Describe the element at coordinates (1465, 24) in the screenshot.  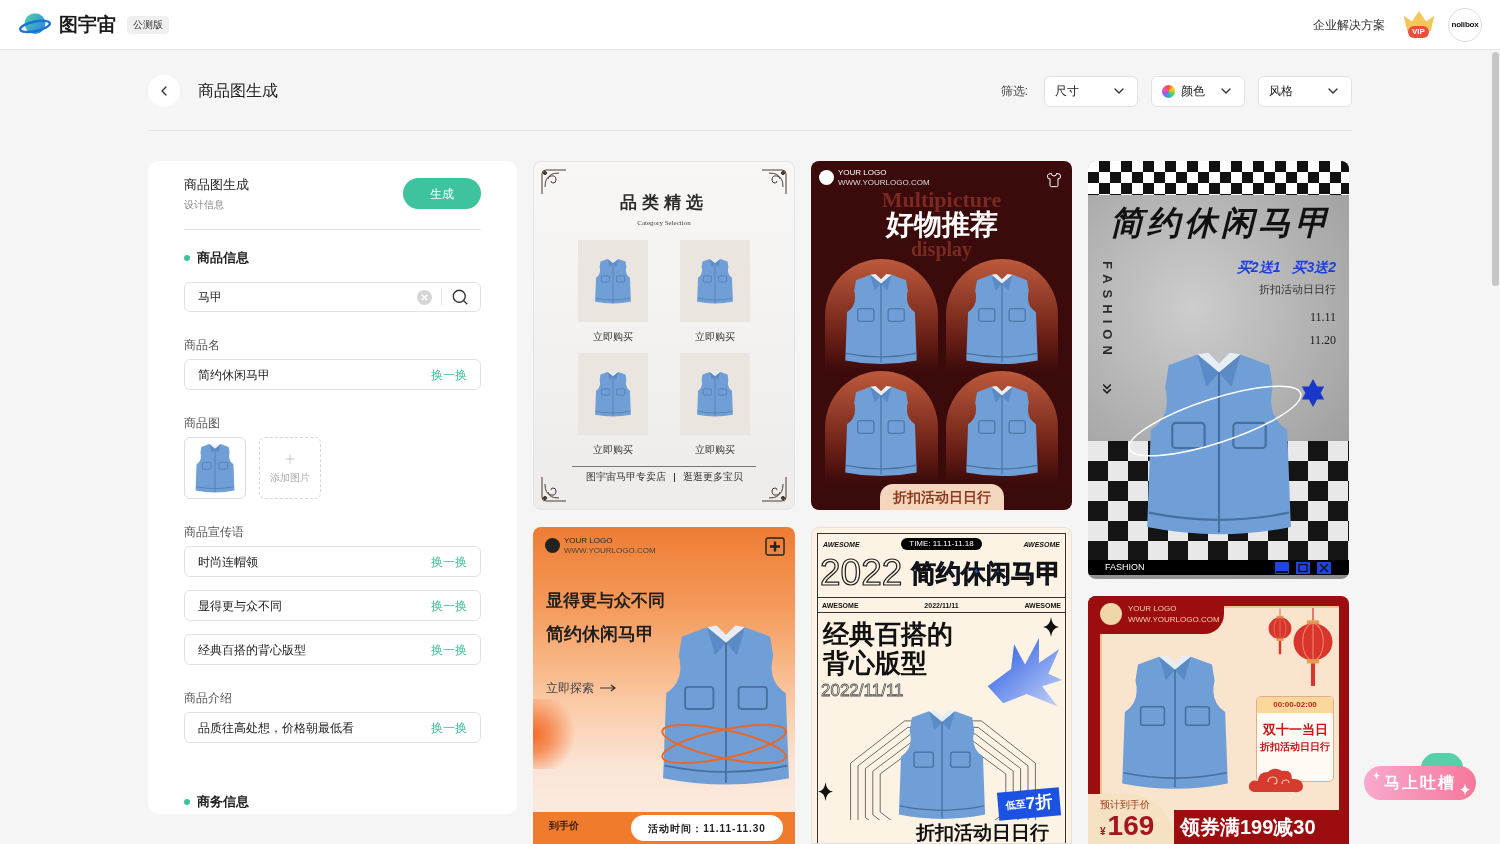
I see `user-avatar: nolibox` at that location.